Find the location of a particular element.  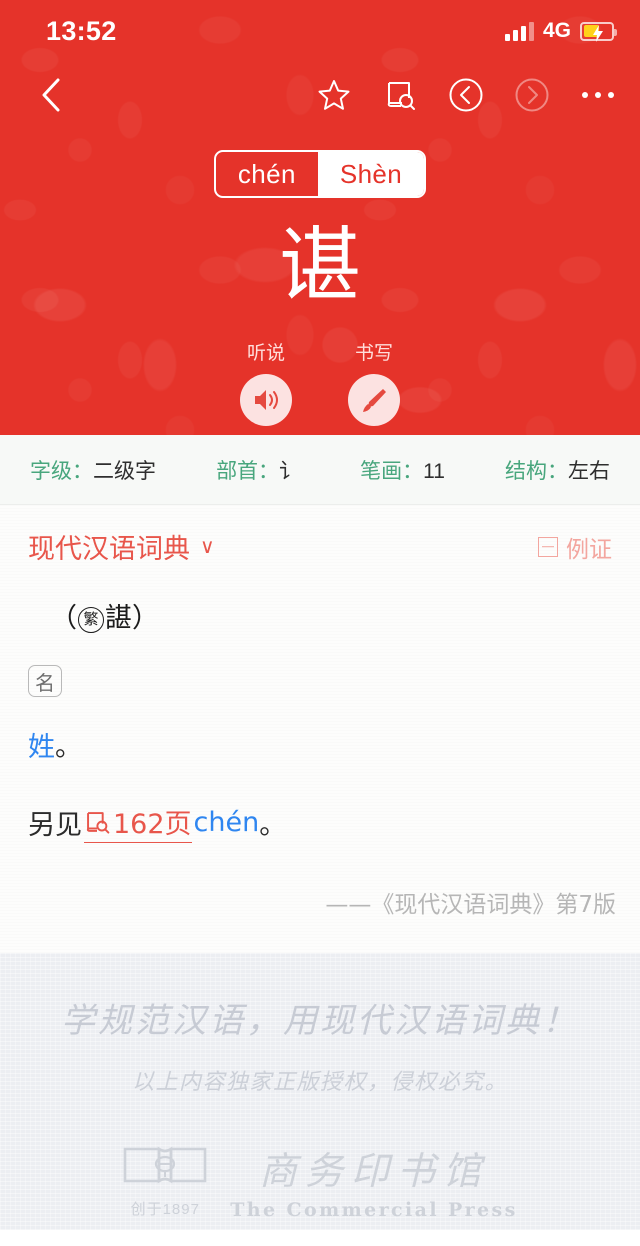

action-button-group: 听说 书写 is located at coordinates (320, 382).